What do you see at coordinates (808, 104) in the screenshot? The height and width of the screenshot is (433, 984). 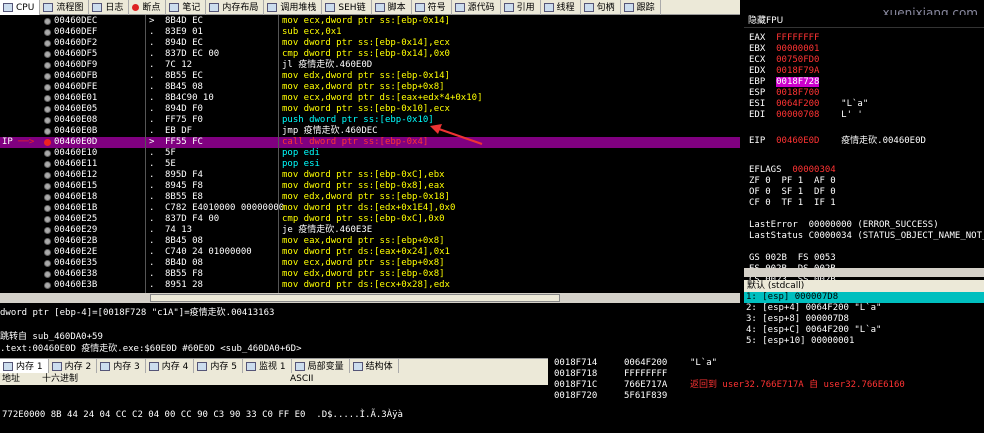 I see `register-esi: ESI 0064F200 "L`a"` at bounding box center [808, 104].